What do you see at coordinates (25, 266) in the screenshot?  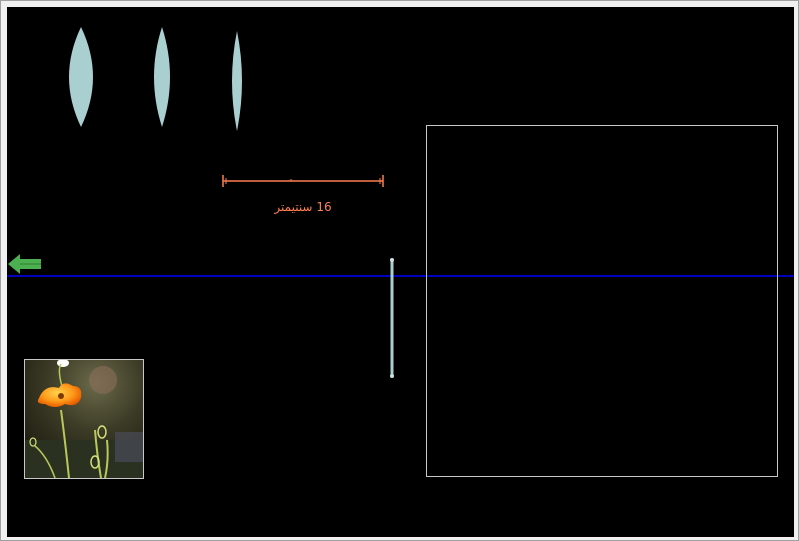 I see `left-arrow-icon` at bounding box center [25, 266].